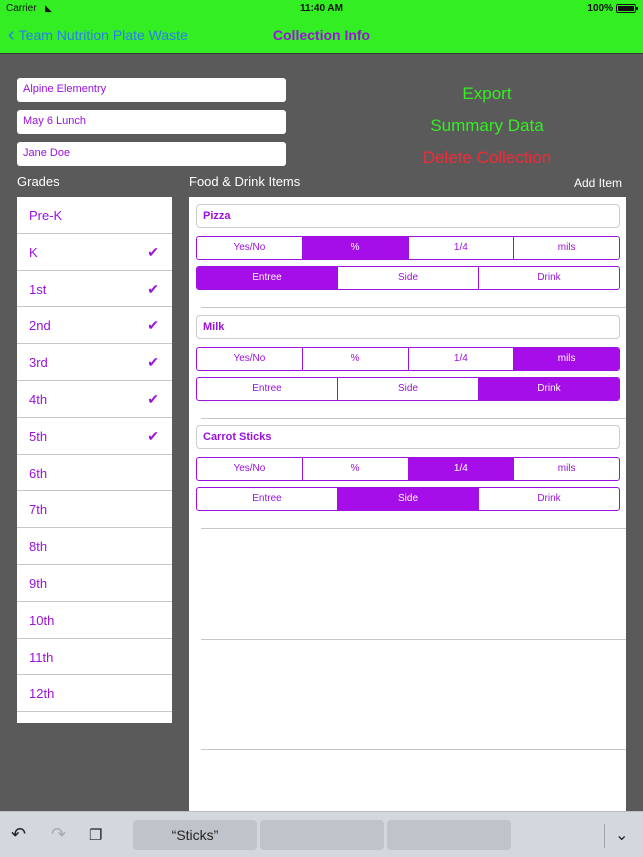  Describe the element at coordinates (94, 289) in the screenshot. I see `grade-row: 1st ✔` at that location.